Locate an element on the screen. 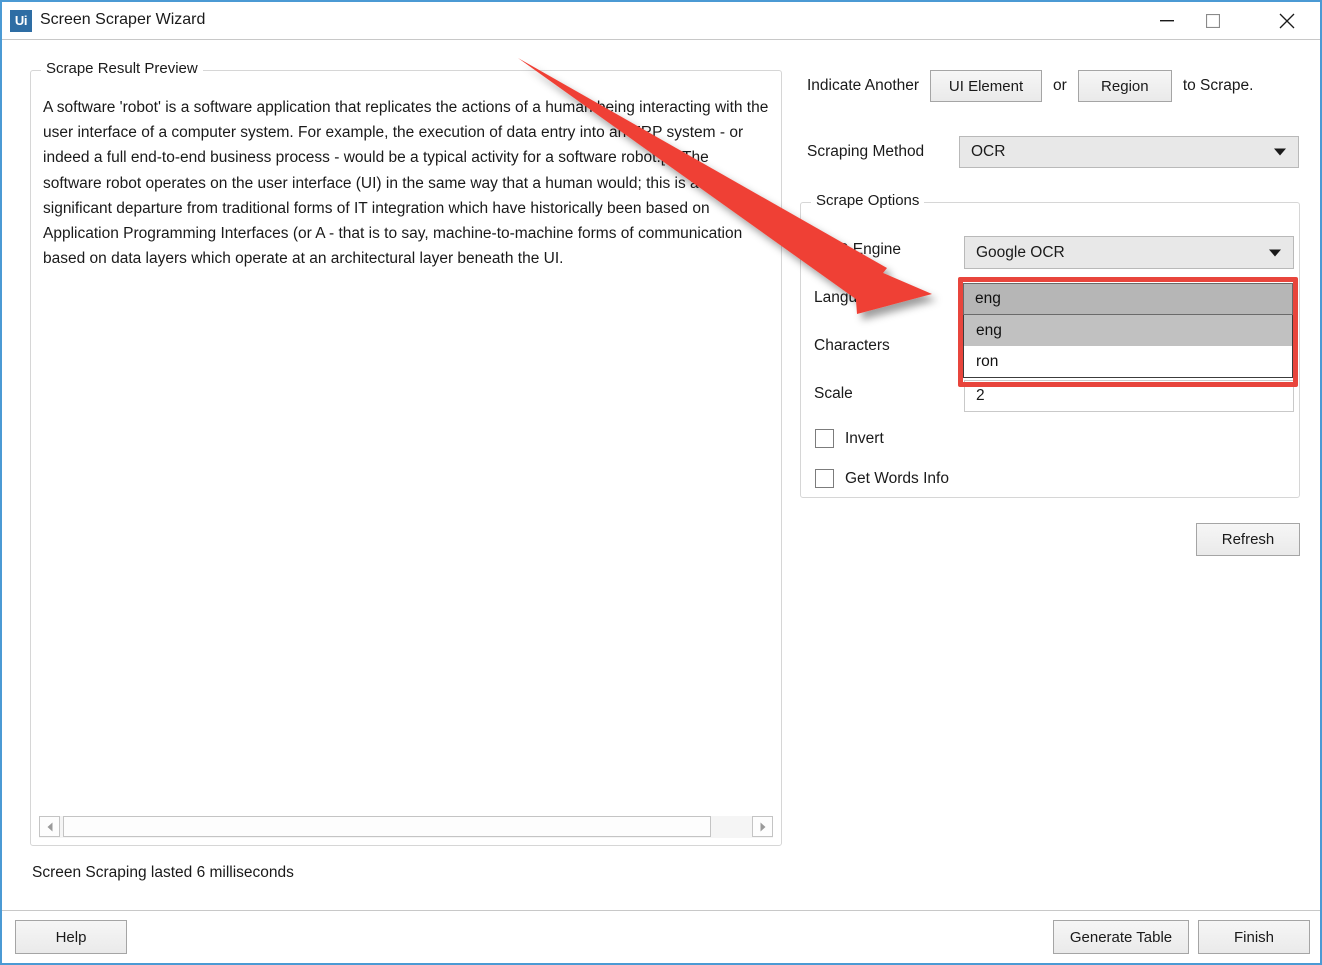  languages-dropdown-list: eng ron is located at coordinates (1128, 346).